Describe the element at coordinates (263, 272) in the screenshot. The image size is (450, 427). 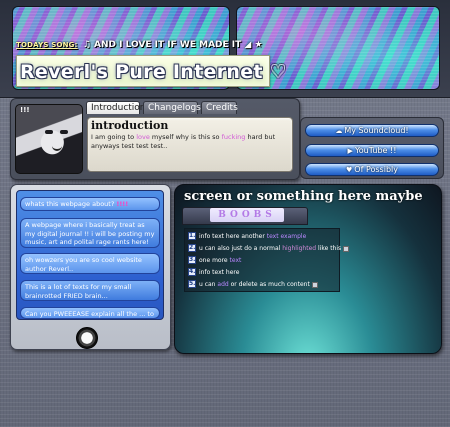
I see `list-item: 4. info text here` at that location.